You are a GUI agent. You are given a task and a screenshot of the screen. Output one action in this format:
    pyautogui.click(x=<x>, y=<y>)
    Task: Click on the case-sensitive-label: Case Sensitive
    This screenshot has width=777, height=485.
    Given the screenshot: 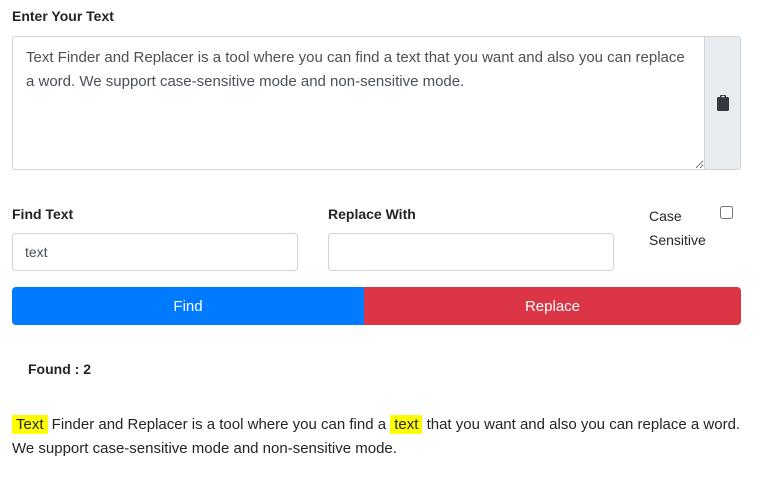 What is the action you would take?
    pyautogui.click(x=677, y=228)
    